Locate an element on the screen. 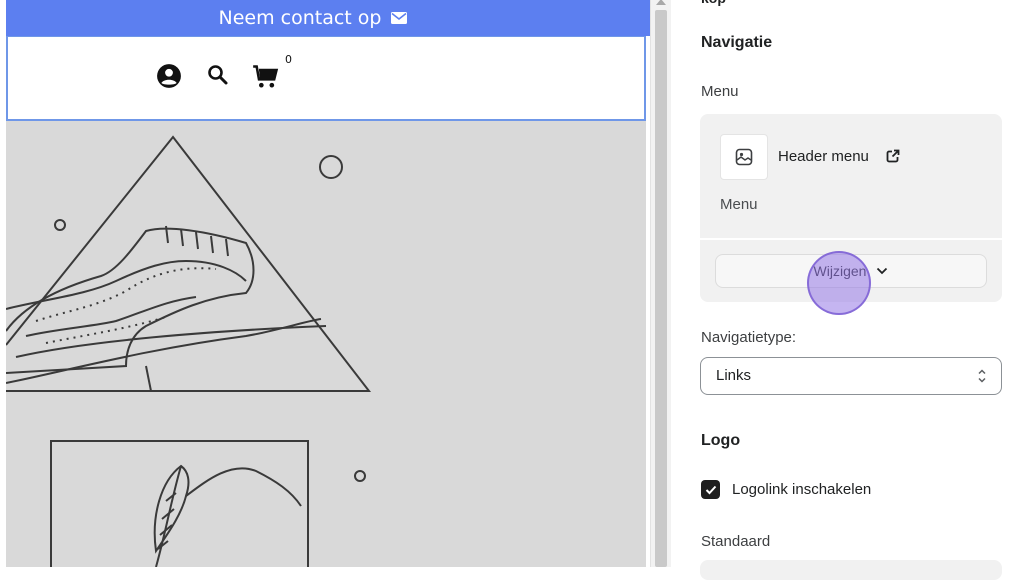 Image resolution: width=1024 pixels, height=580 pixels. navigation-type-select: Links is located at coordinates (851, 376).